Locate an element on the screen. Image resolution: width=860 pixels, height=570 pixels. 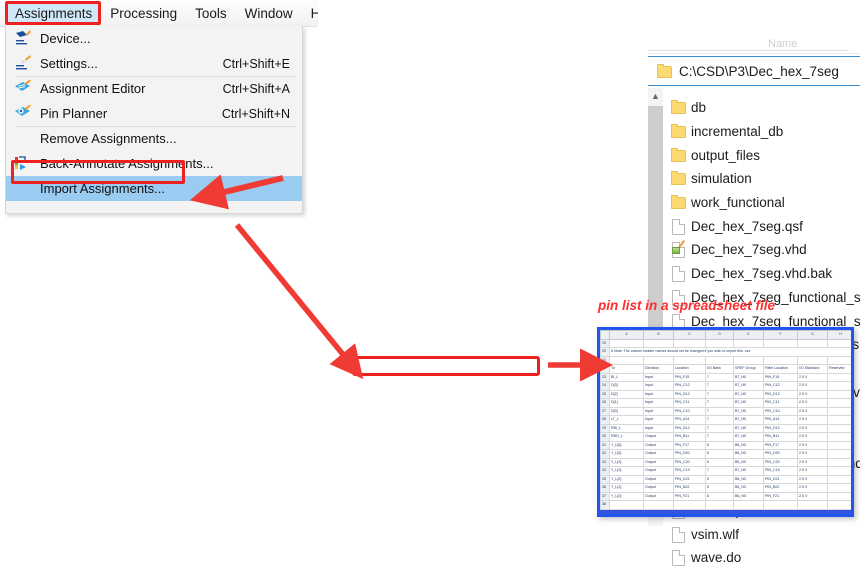
column-letter: B is located at coordinates (658, 335).